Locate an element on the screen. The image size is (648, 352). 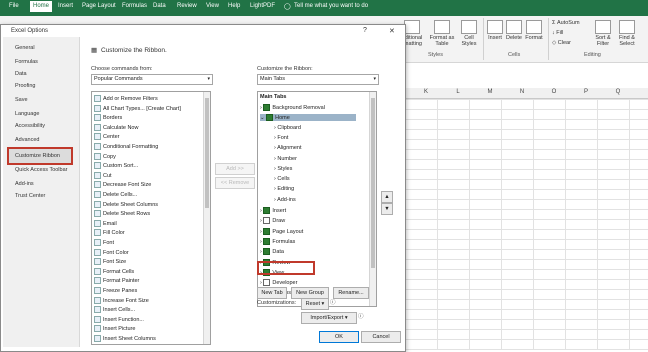
close-button: ✕ is located at coordinates (392, 31).